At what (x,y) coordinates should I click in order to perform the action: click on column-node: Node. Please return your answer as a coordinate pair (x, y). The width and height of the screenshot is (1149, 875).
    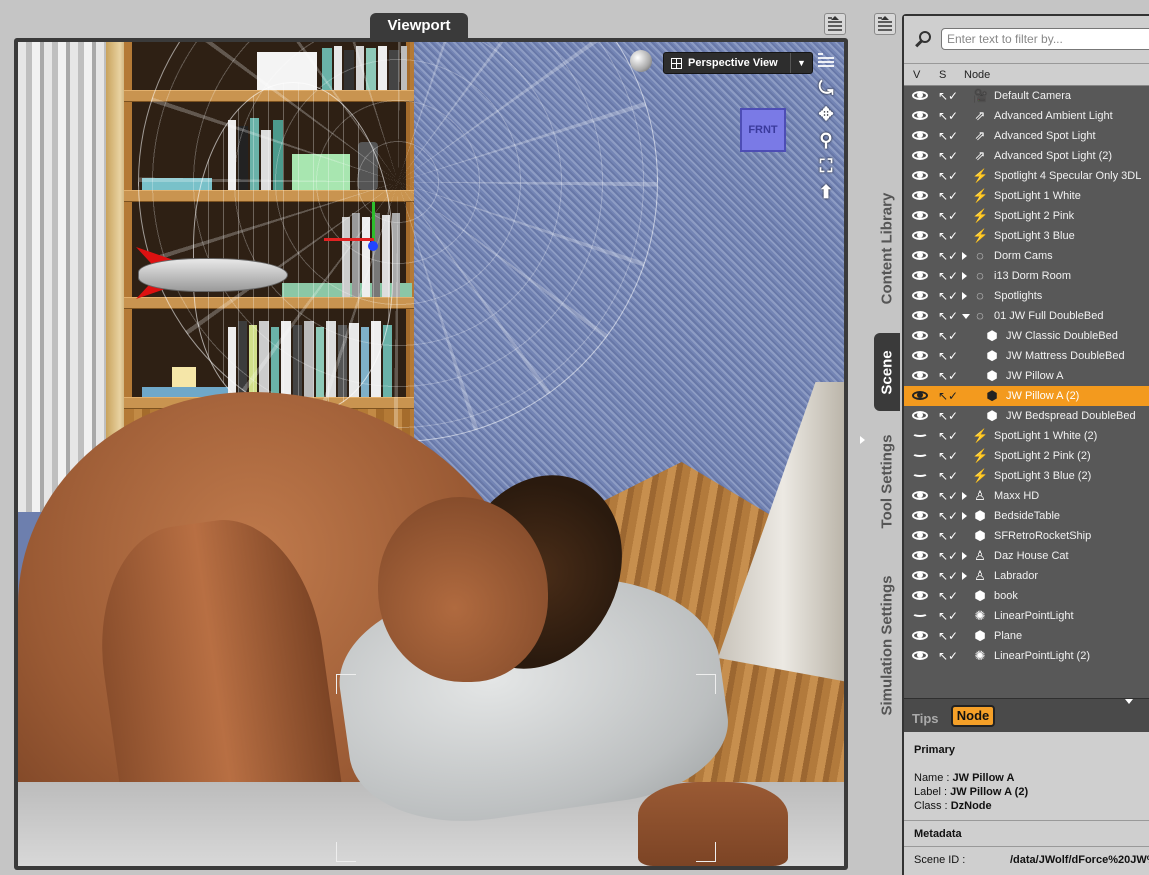
    Looking at the image, I should click on (977, 75).